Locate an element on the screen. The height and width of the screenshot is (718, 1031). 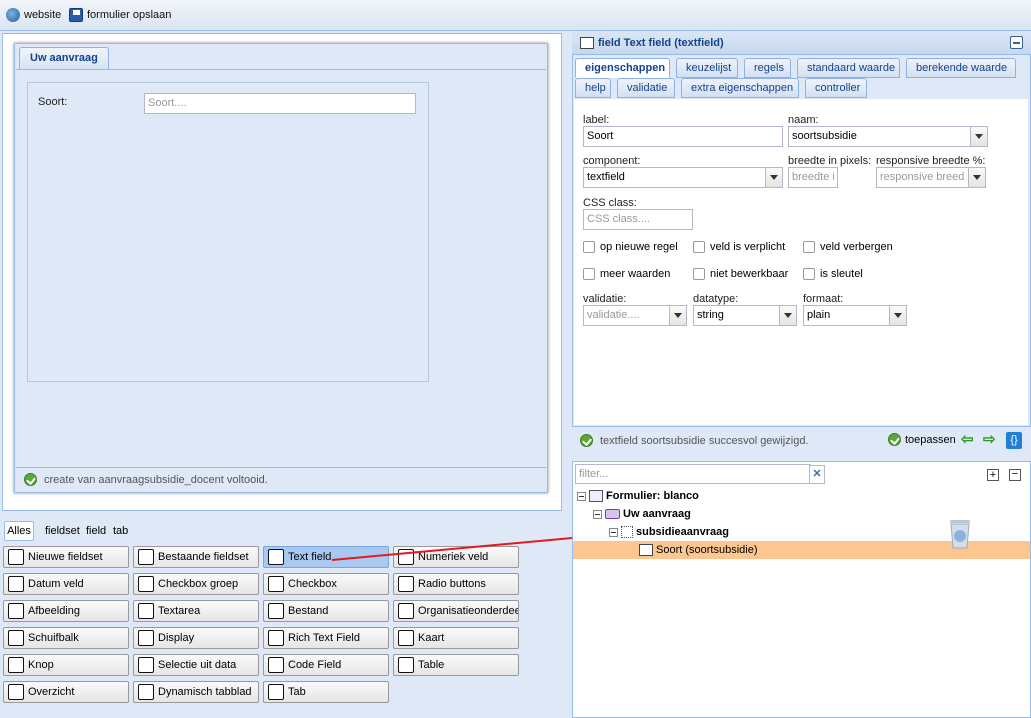
form-icon is located at coordinates (596, 496).